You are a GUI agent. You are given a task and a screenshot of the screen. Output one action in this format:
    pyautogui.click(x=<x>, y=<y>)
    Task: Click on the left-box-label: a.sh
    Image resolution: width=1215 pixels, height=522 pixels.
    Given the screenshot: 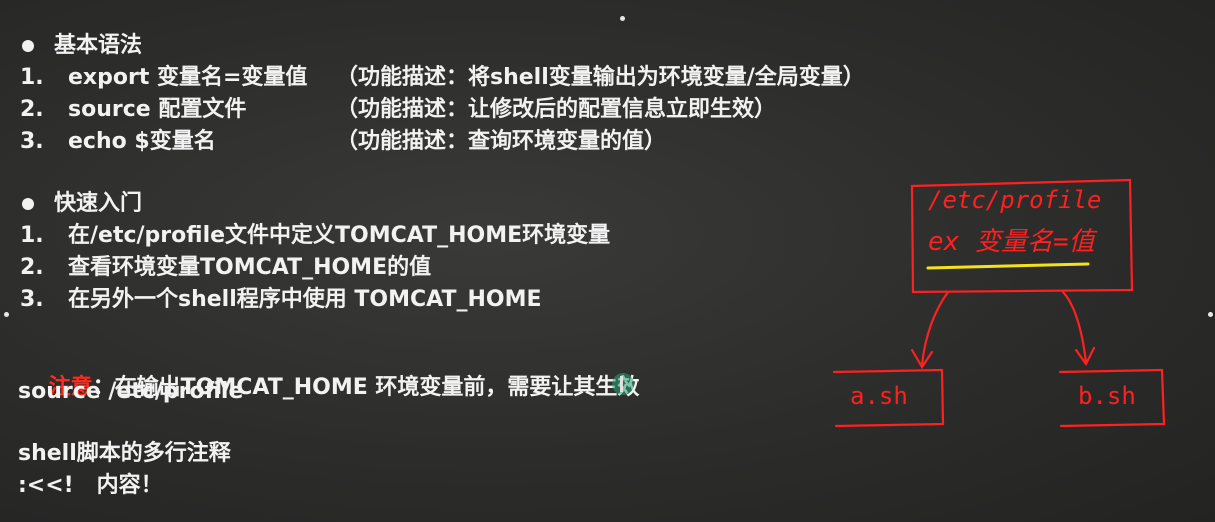 What is the action you would take?
    pyautogui.click(x=879, y=396)
    